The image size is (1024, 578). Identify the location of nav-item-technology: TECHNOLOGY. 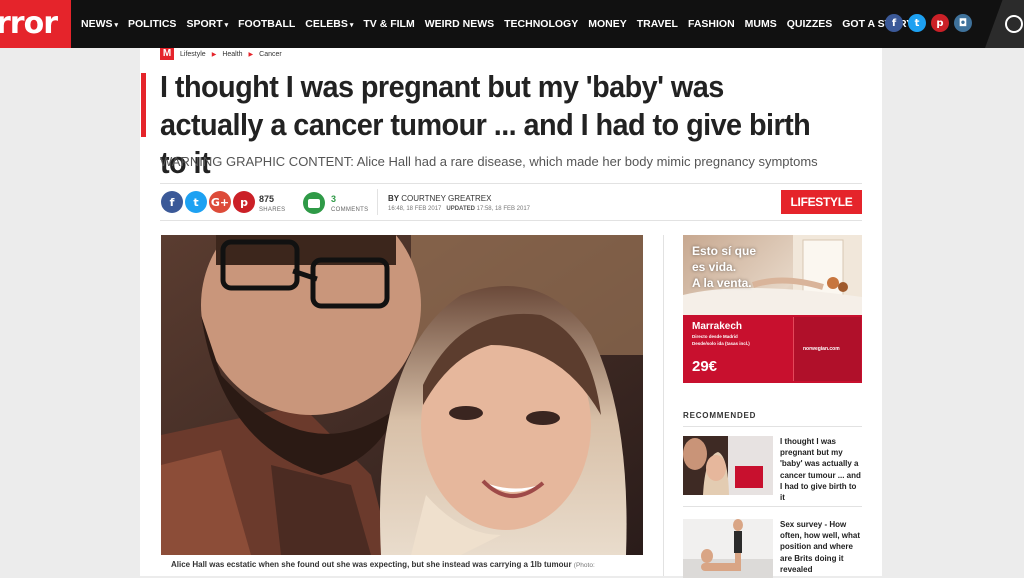
(541, 24).